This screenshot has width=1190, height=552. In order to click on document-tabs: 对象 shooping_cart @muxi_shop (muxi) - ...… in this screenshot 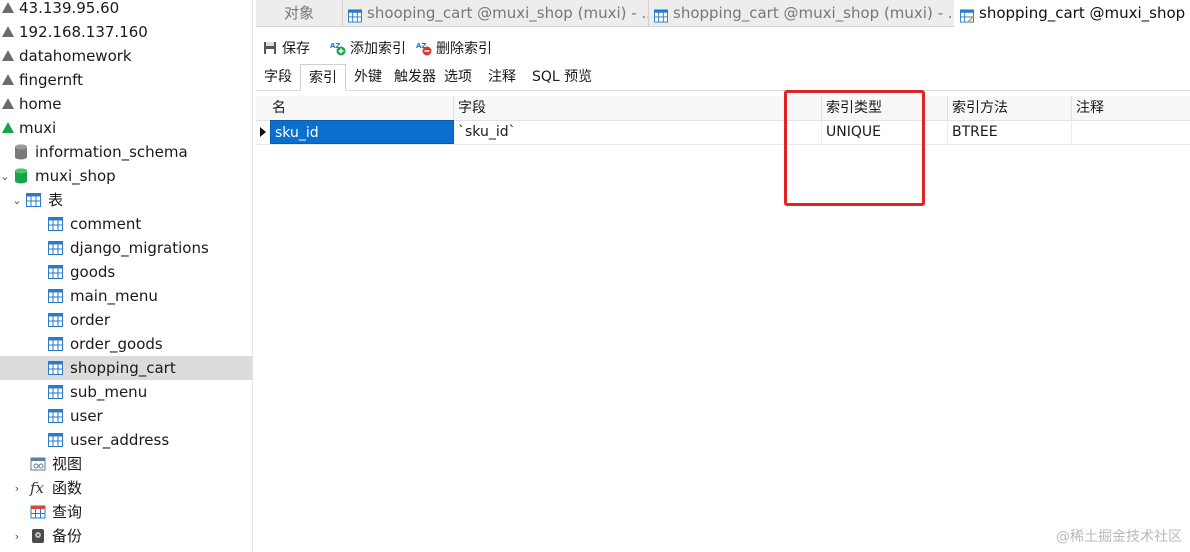, I will do `click(723, 13)`.